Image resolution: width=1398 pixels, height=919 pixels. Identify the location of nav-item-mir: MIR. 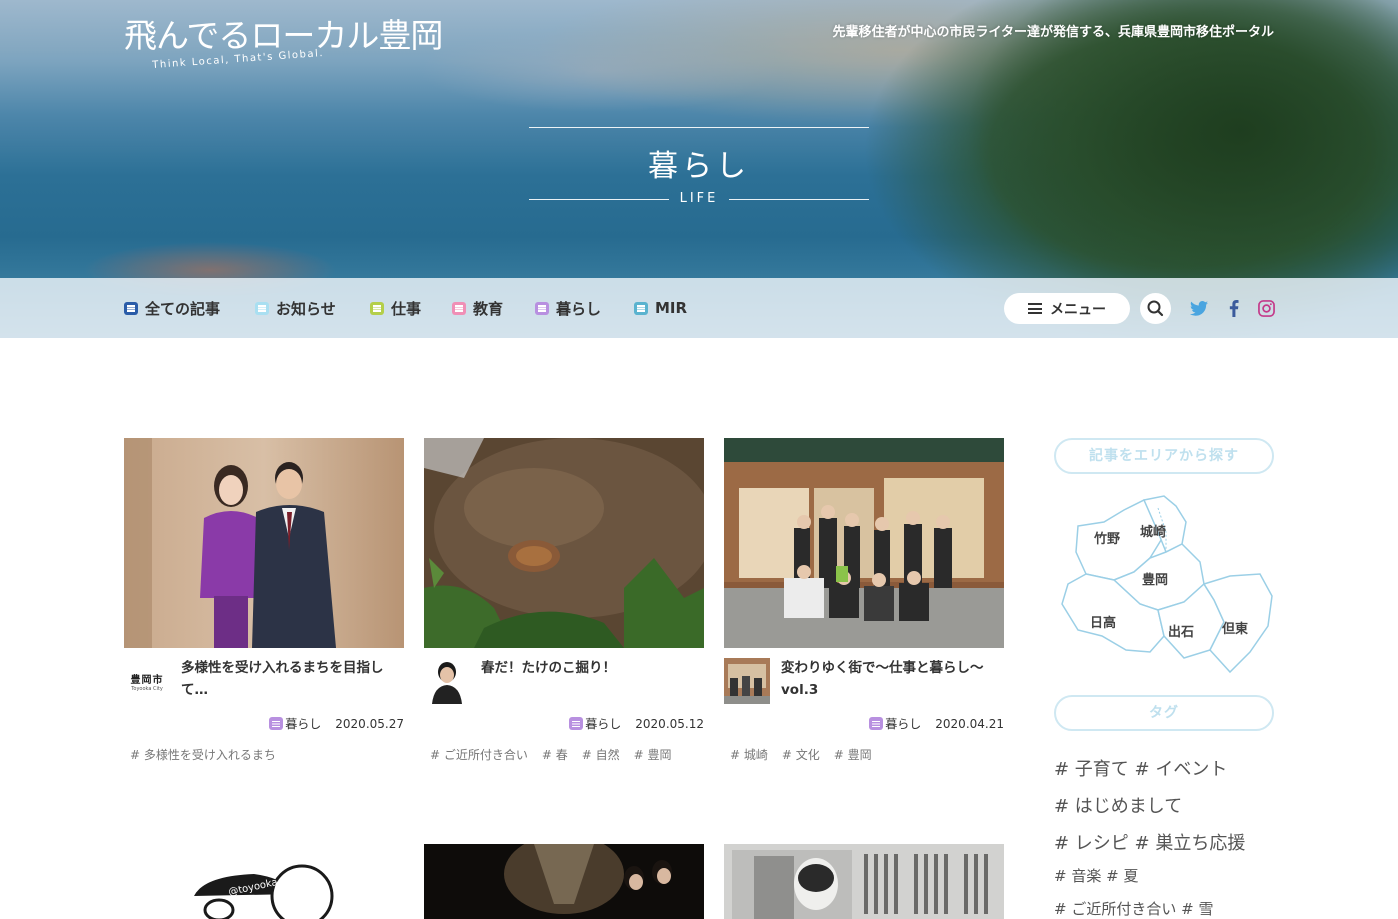
(660, 308).